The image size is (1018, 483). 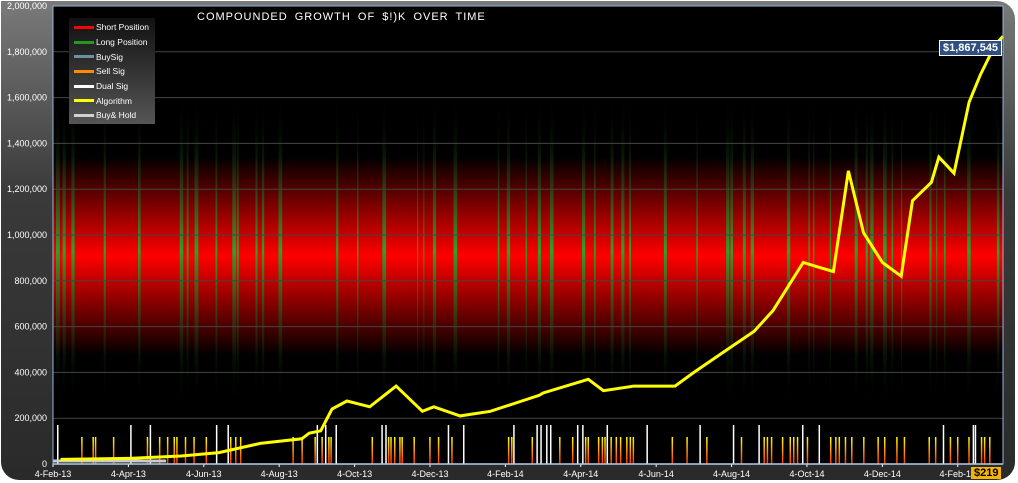 What do you see at coordinates (806, 474) in the screenshot?
I see `x-tick-label: 4-Oct-14` at bounding box center [806, 474].